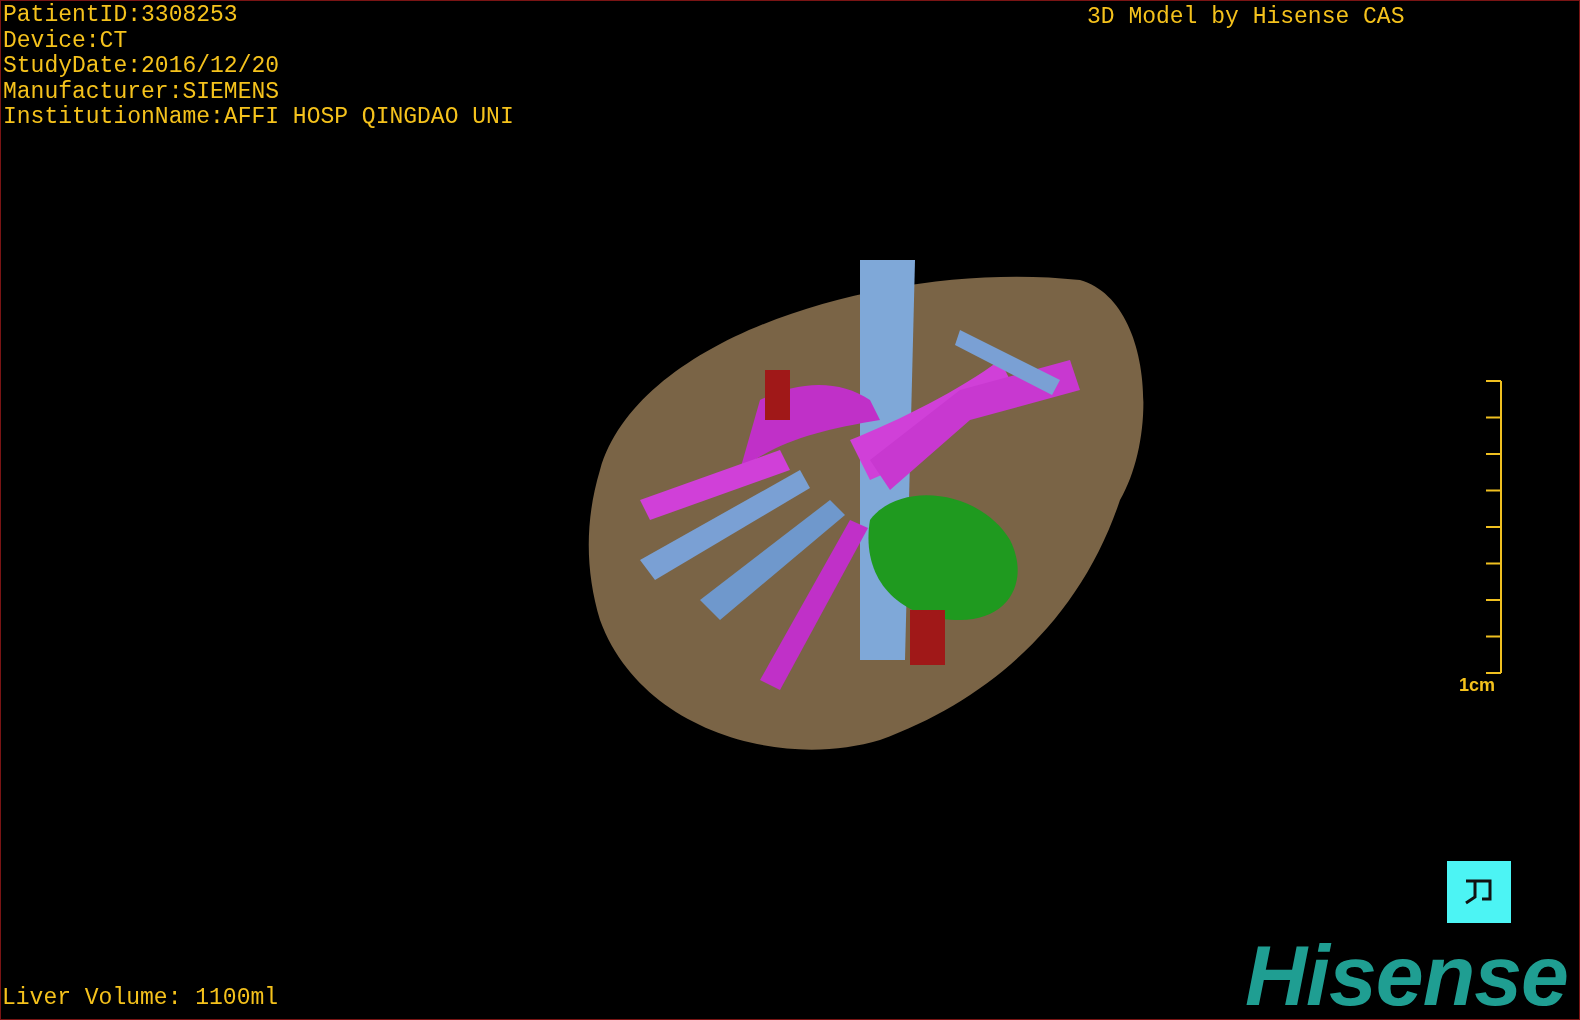 The width and height of the screenshot is (1580, 1020). Describe the element at coordinates (142, 92) in the screenshot. I see `study-info-text: Manufacturer:SIEMENS` at that location.